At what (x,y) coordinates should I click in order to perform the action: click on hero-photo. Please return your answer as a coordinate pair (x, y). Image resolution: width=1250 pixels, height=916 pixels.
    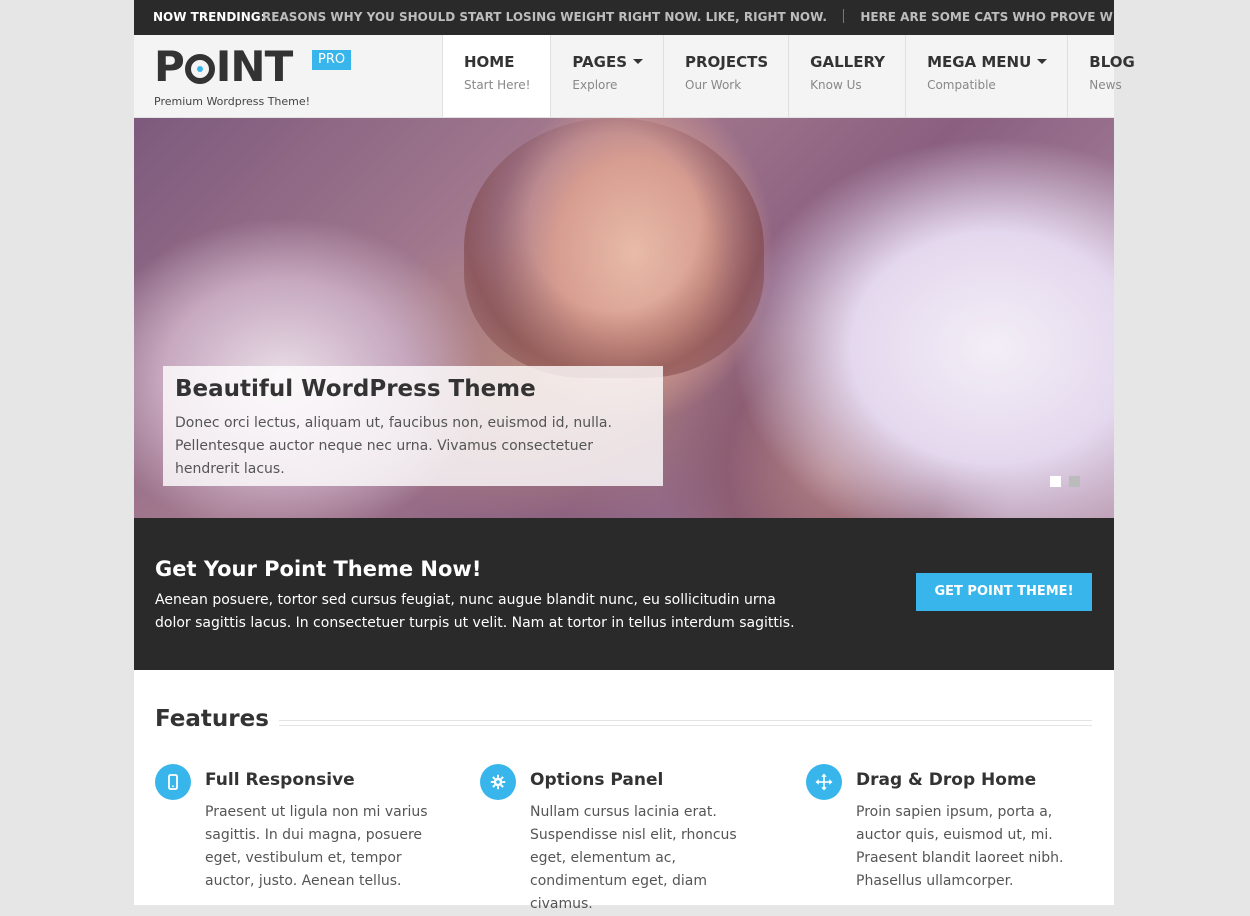
    Looking at the image, I should click on (614, 248).